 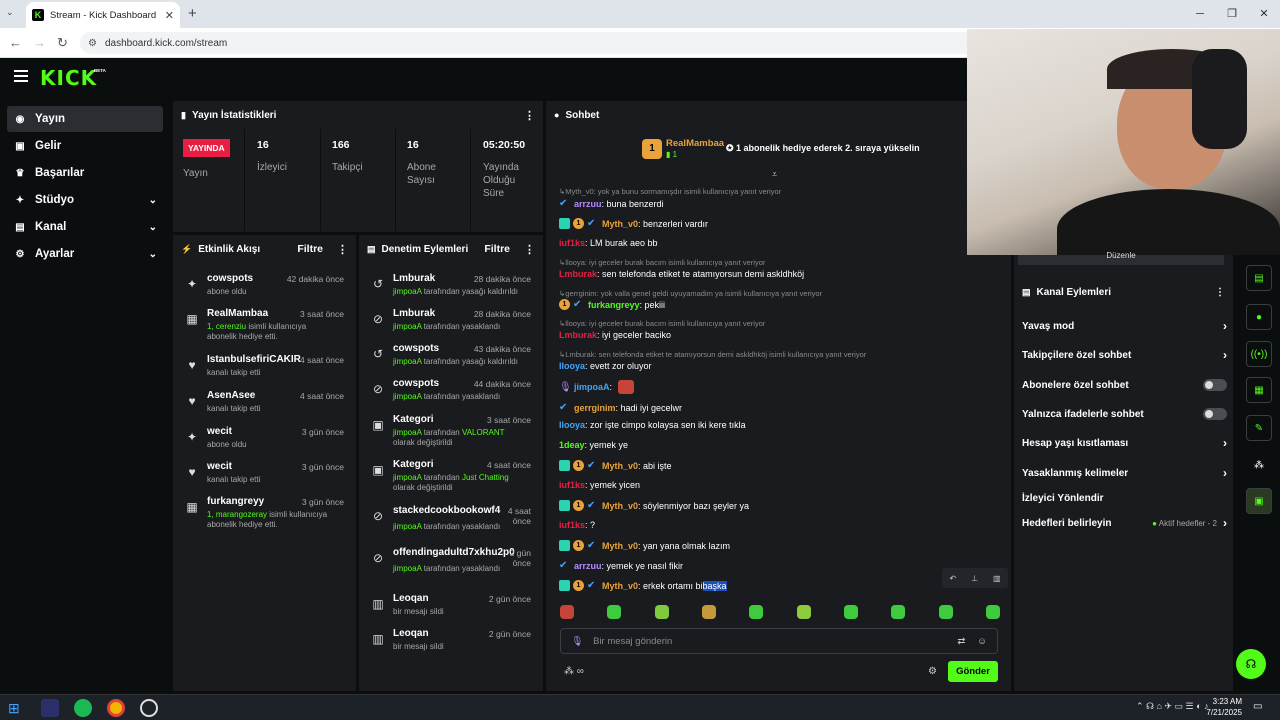 What do you see at coordinates (254, 359) in the screenshot?
I see `activity-user: IstanbulsefiriCAKIR` at bounding box center [254, 359].